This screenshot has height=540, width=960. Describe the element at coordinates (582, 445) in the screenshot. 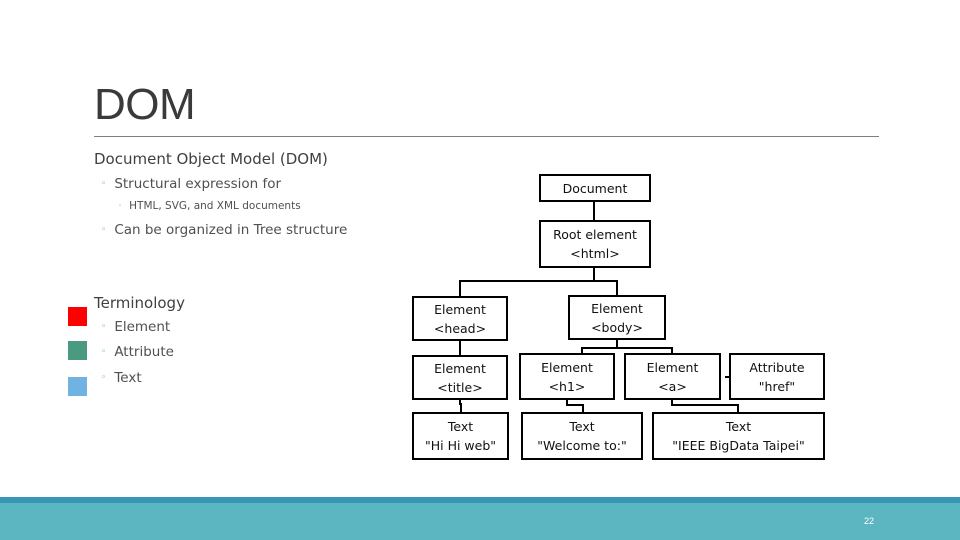

I see `node-value: "Welcome to:"` at that location.